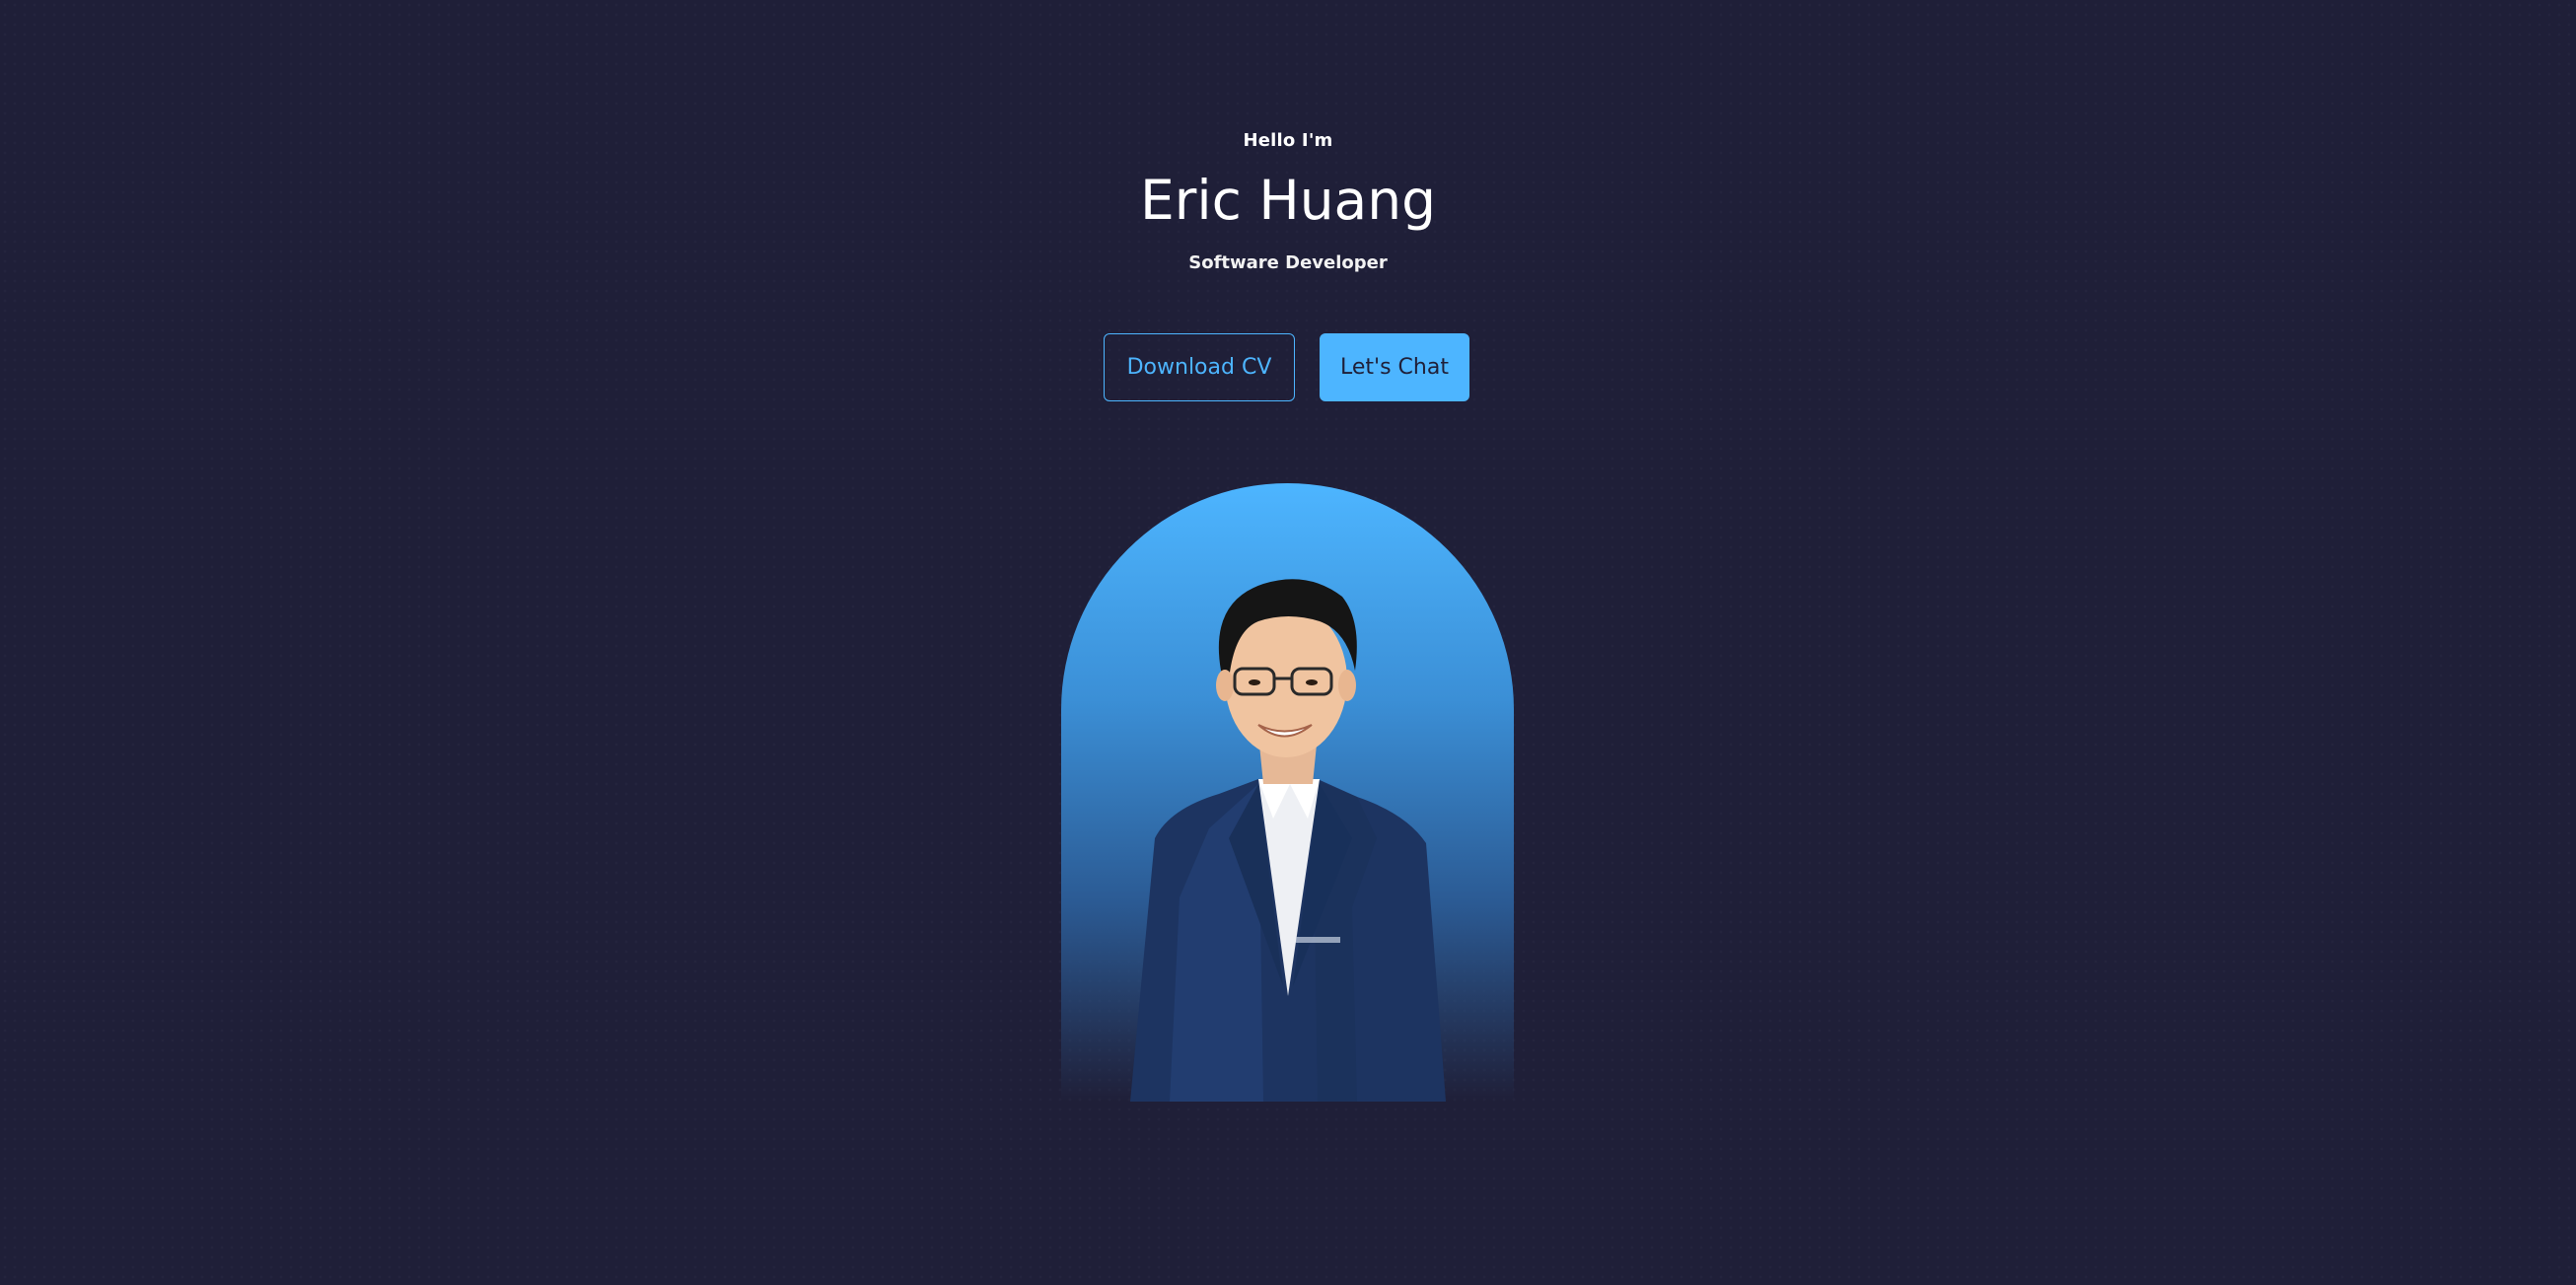  I want to click on page-title: Eric Huang, so click(1288, 200).